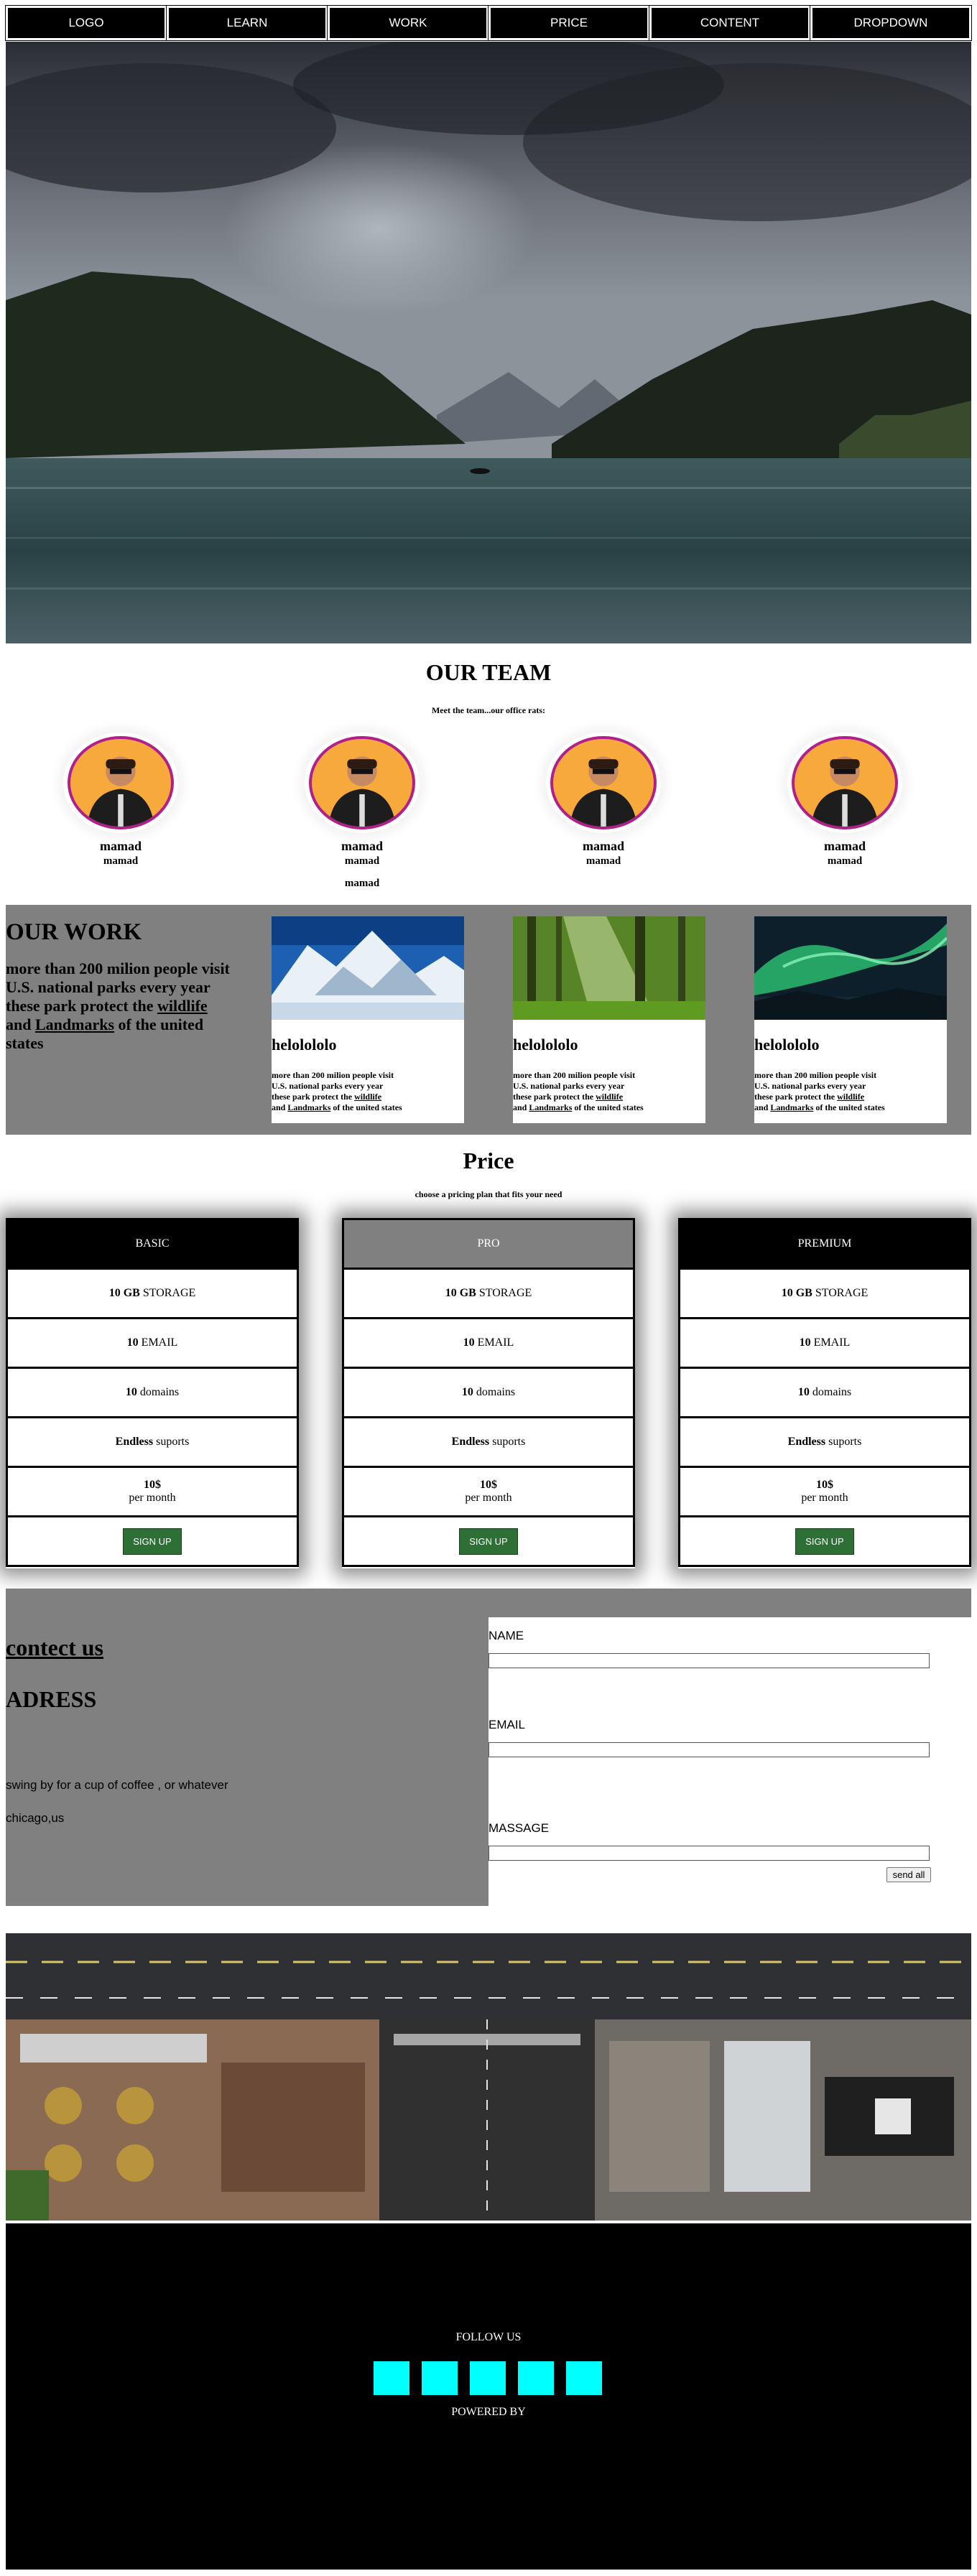  I want to click on contact-form: NAME EMAIL MASSAGE send all, so click(729, 1762).